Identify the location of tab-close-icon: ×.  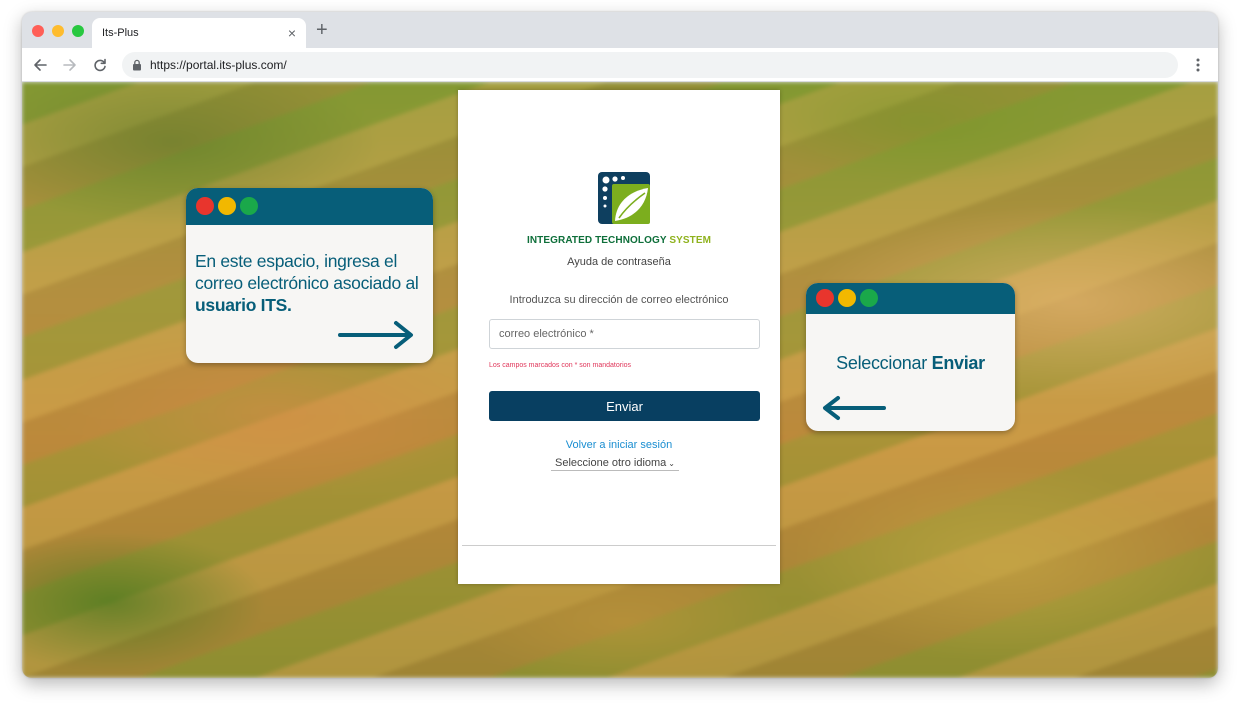
(292, 33).